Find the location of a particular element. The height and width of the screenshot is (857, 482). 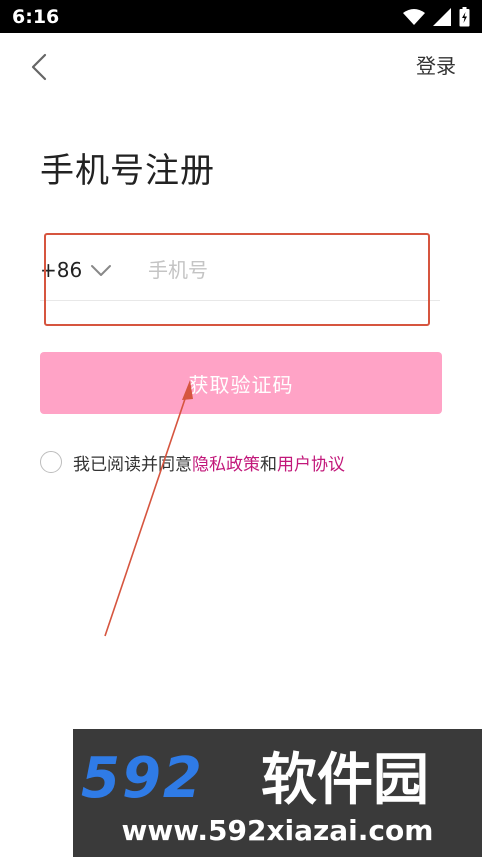

back-button is located at coordinates (39, 67).